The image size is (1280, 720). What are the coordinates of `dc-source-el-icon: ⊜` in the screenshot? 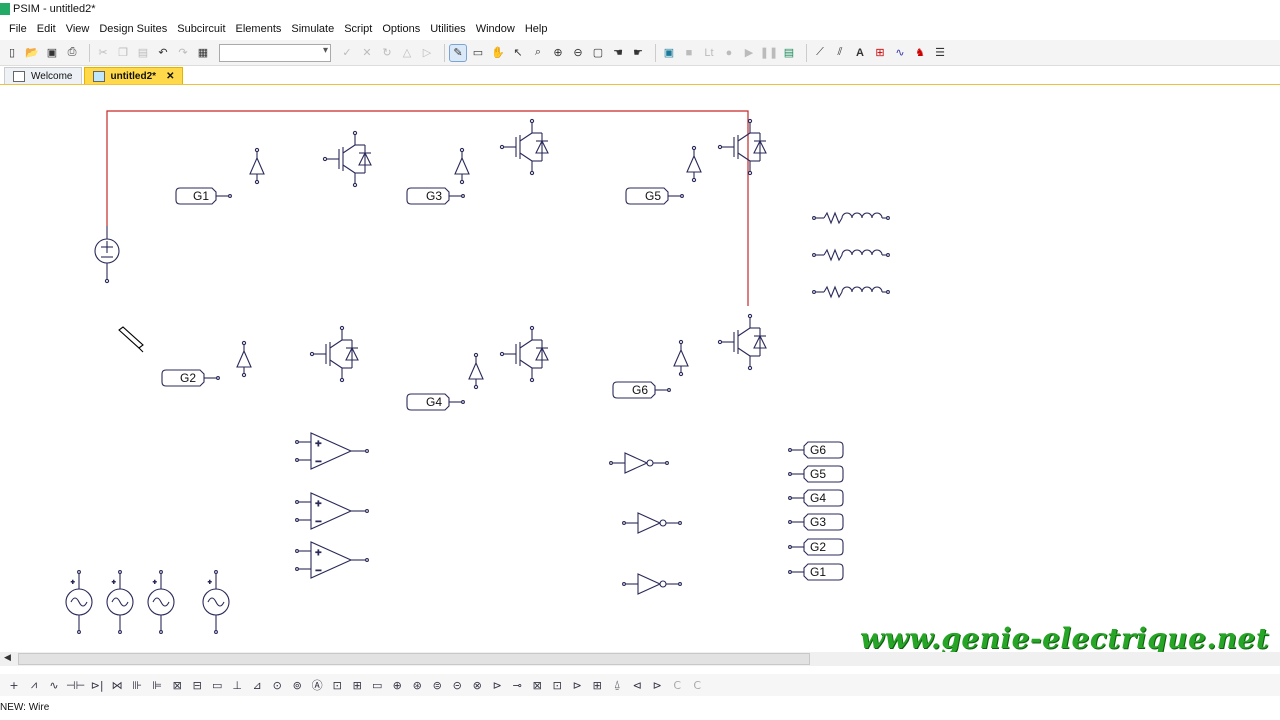 It's located at (437, 685).